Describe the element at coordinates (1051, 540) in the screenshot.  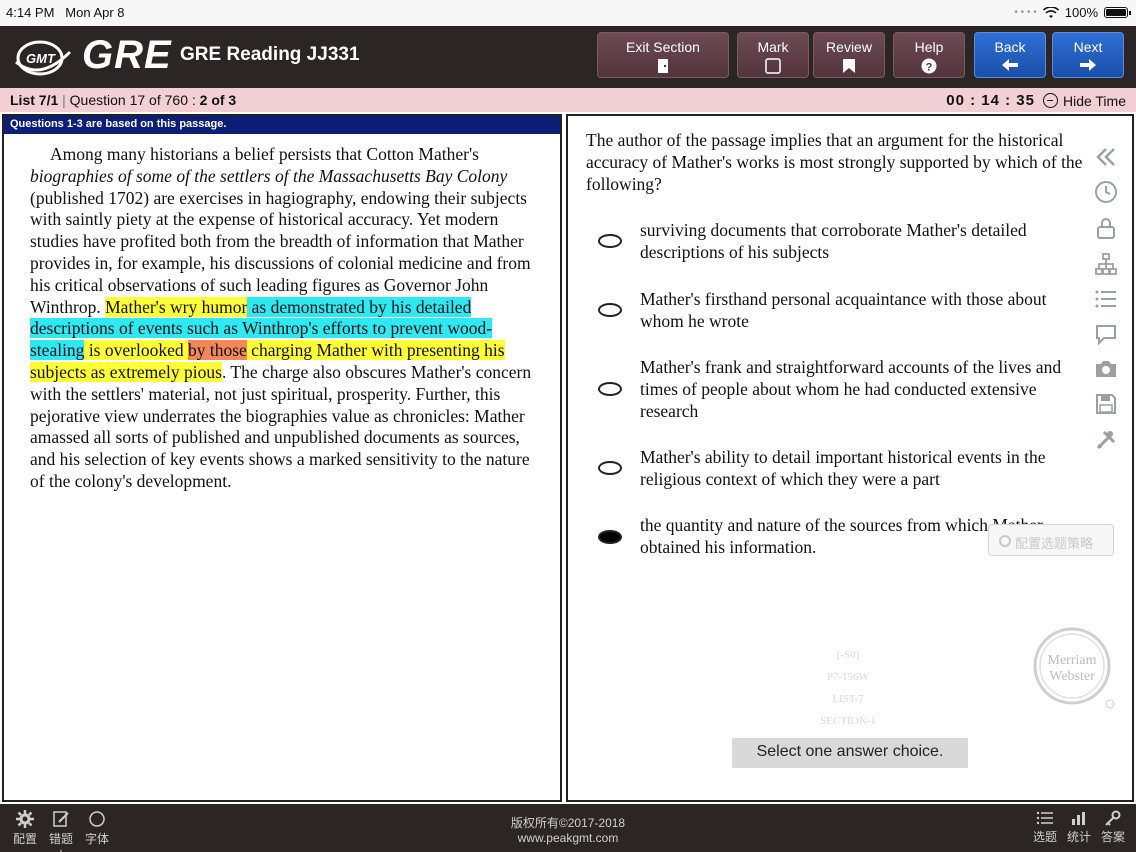
I see `strategy-config-button: 配置选题策略` at that location.